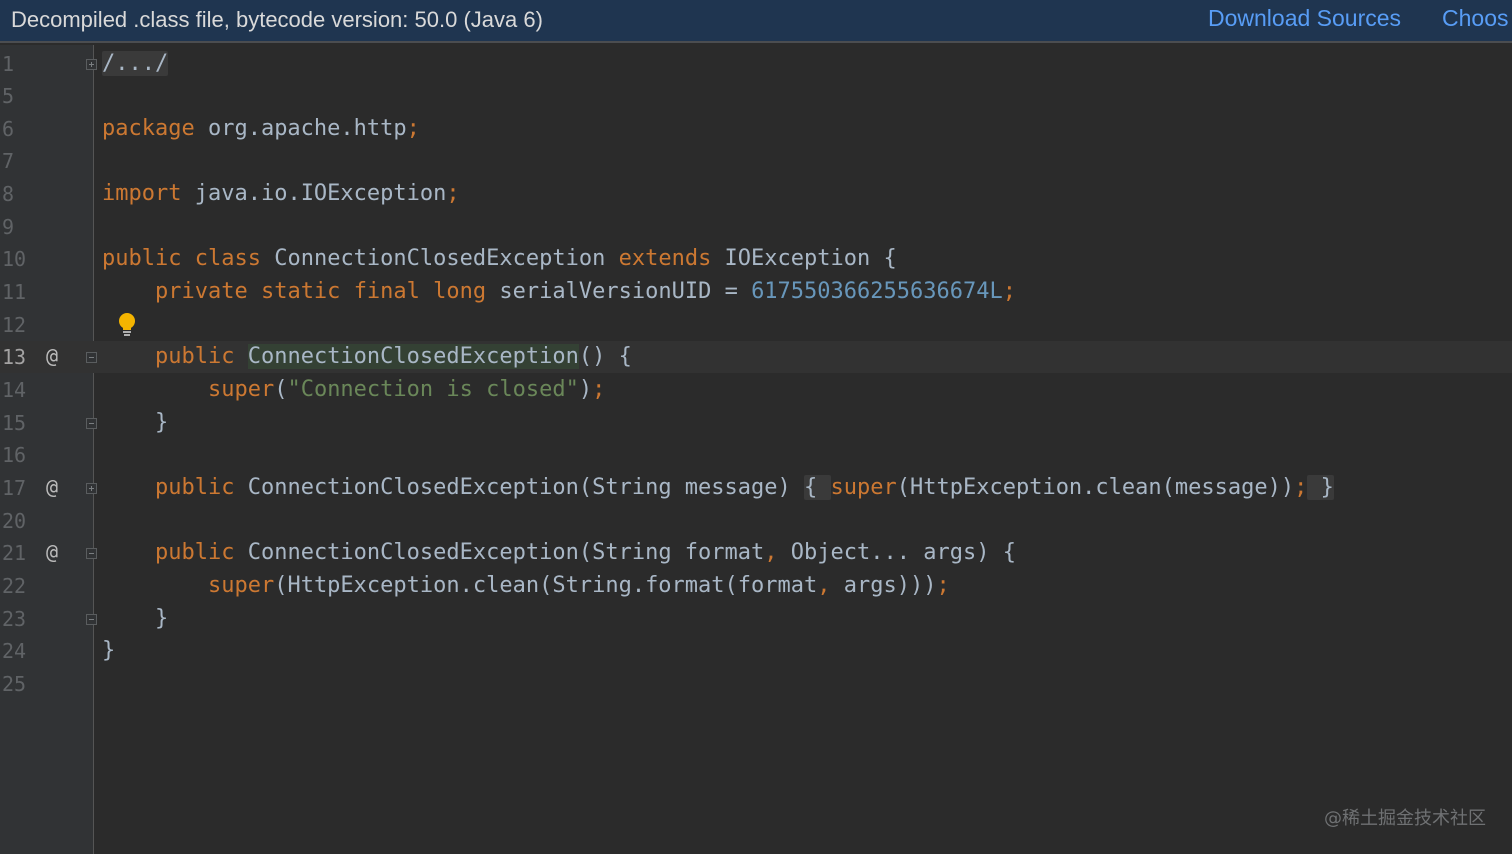 This screenshot has height=854, width=1512. Describe the element at coordinates (439, 258) in the screenshot. I see `class-name: ConnectionClosedException` at that location.